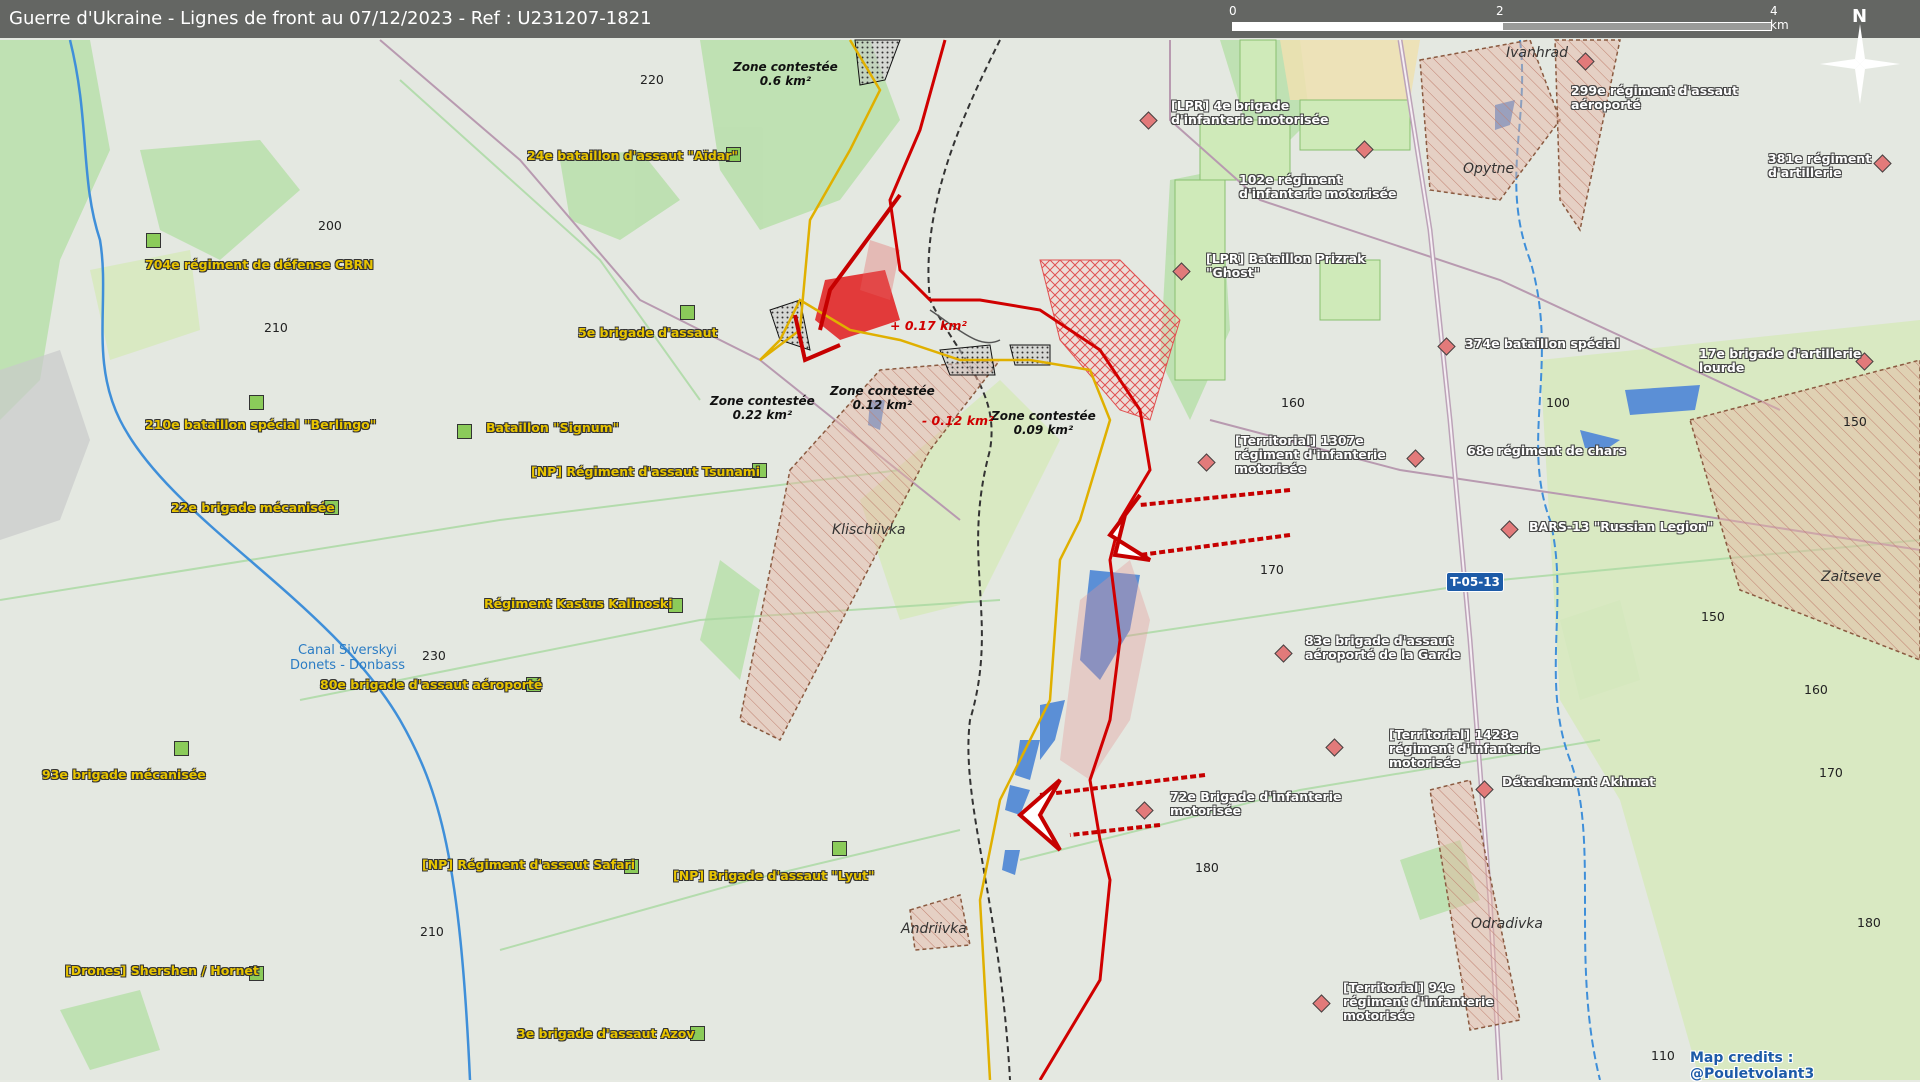 This screenshot has width=1920, height=1082. Describe the element at coordinates (1621, 527) in the screenshot. I see `ru-unit-bars13: BARS-13 "Russian Legion"` at that location.